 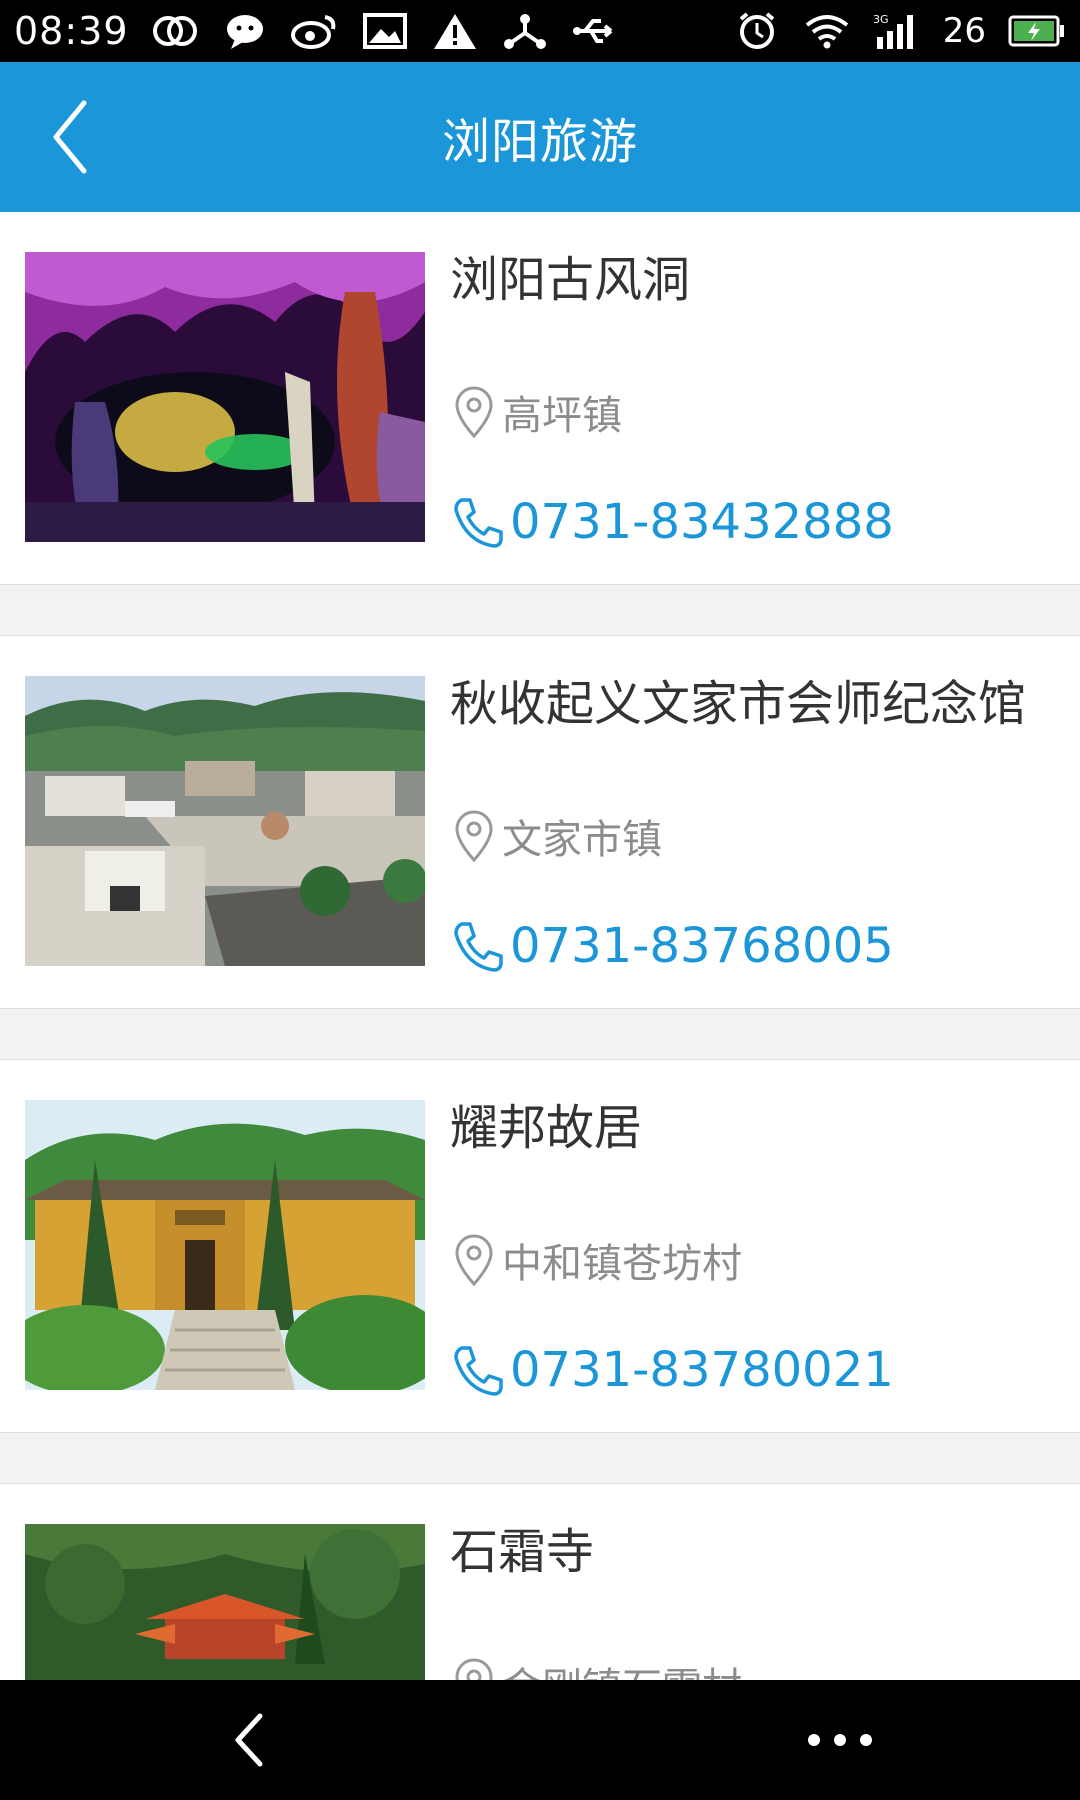 What do you see at coordinates (702, 522) in the screenshot?
I see `phone-number: 0731-83432888` at bounding box center [702, 522].